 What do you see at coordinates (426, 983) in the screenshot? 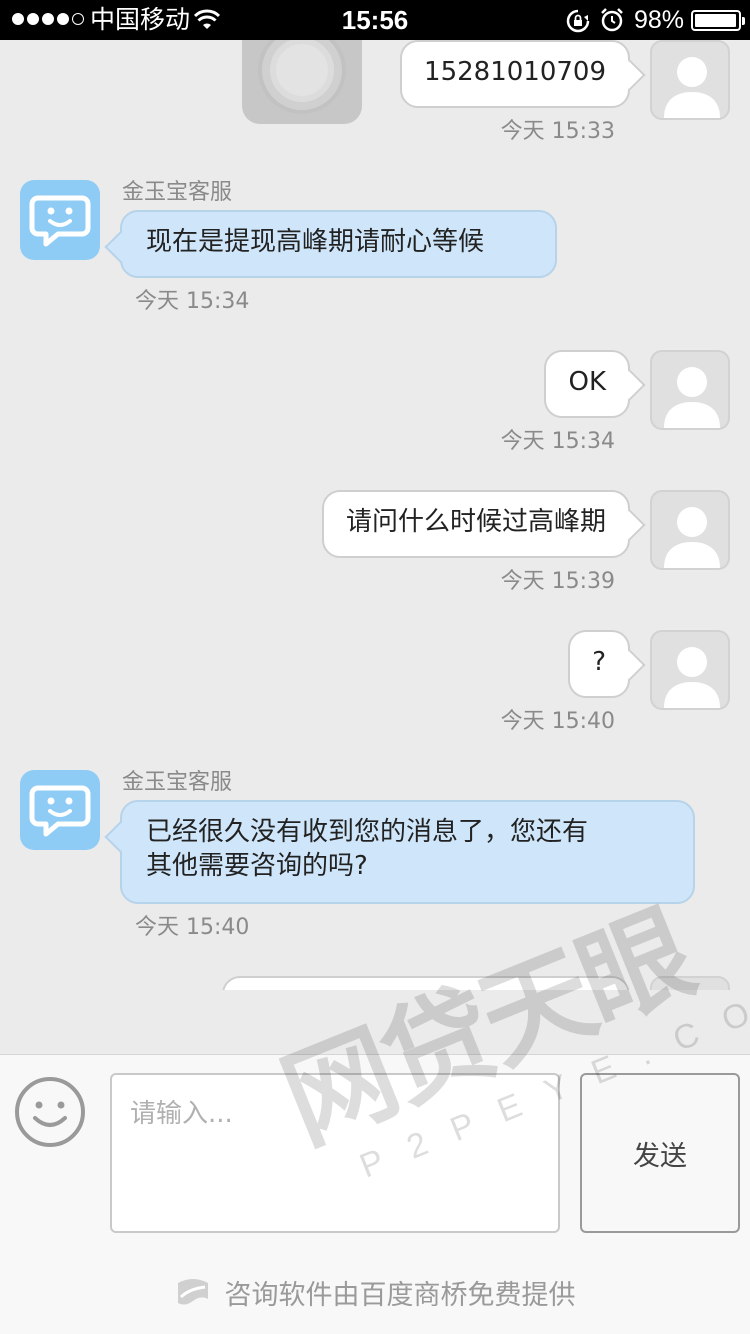
I see `message-bubble-partial` at bounding box center [426, 983].